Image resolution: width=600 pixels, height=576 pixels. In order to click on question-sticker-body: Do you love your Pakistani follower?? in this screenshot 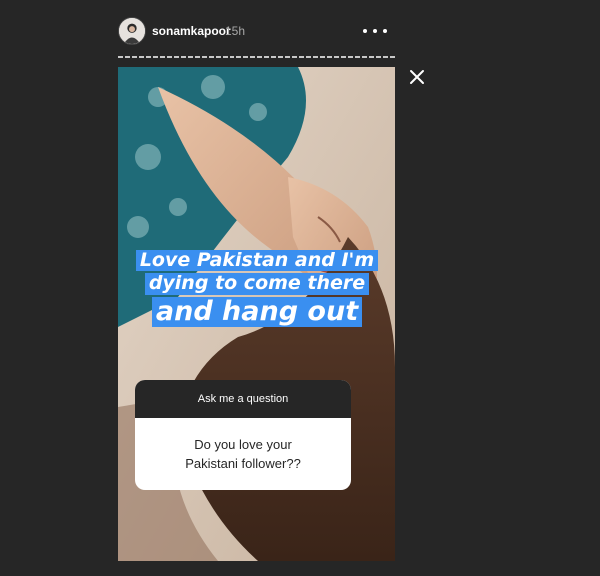, I will do `click(243, 454)`.